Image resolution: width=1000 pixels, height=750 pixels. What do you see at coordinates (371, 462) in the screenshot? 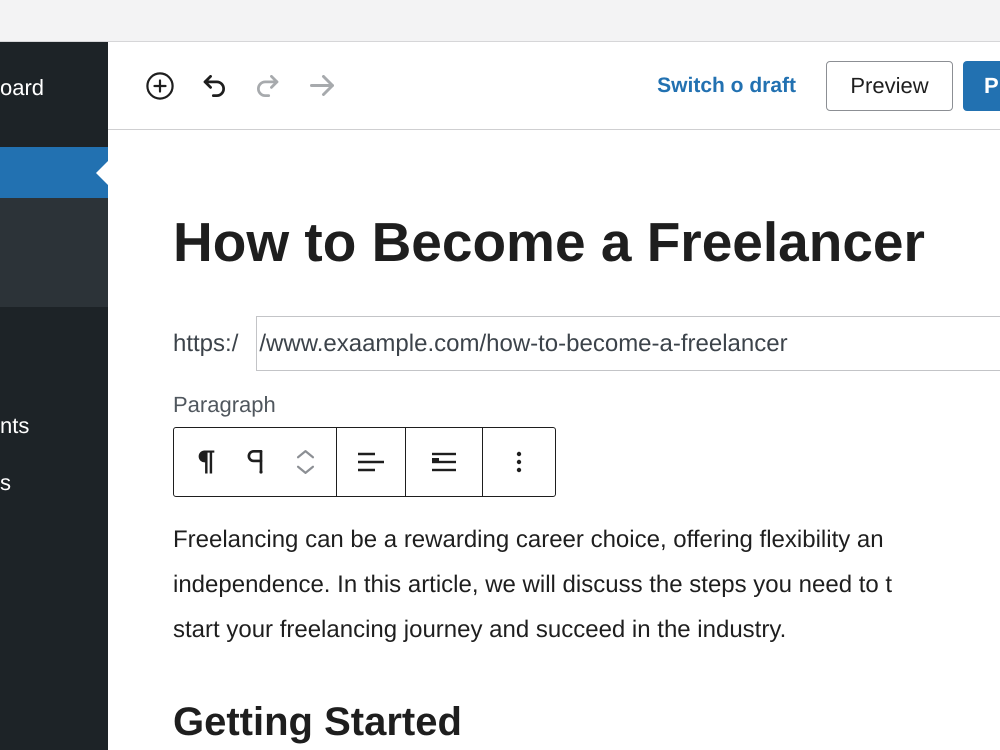
I see `align-left-icon` at bounding box center [371, 462].